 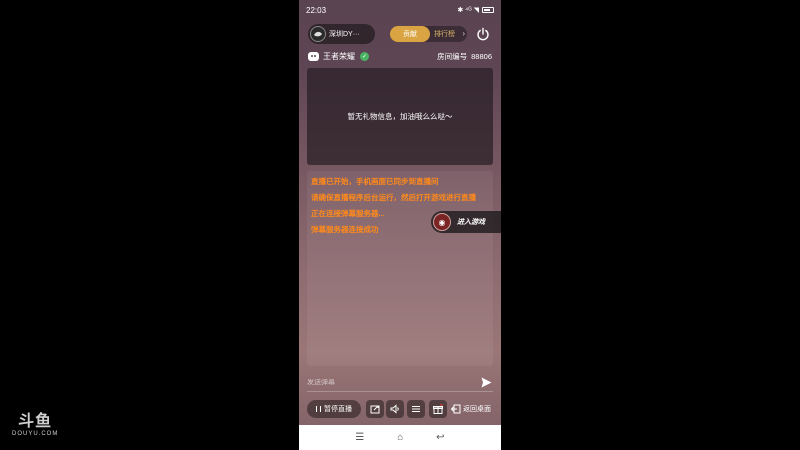 What do you see at coordinates (440, 437) in the screenshot?
I see `nav-back-icon: ↩` at bounding box center [440, 437].